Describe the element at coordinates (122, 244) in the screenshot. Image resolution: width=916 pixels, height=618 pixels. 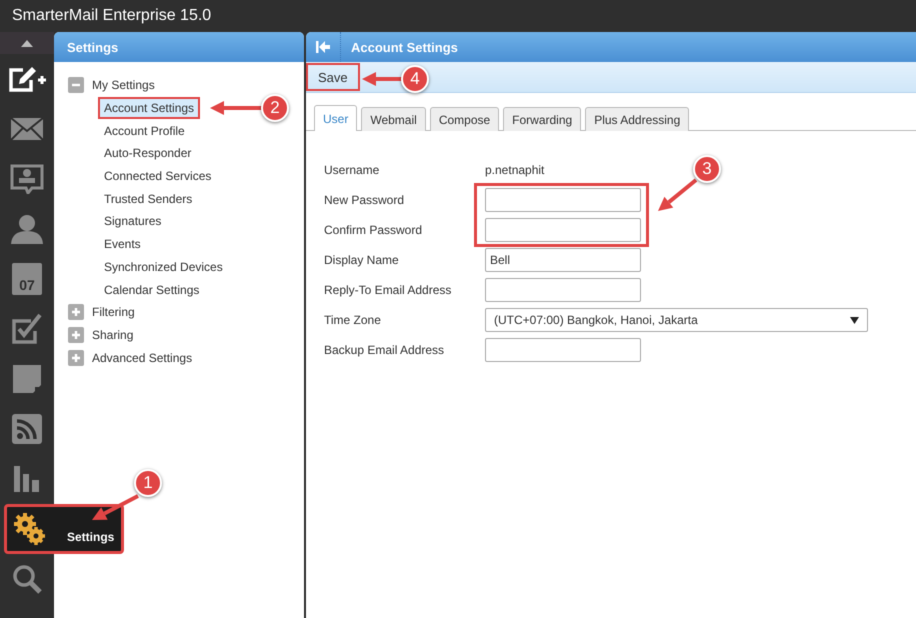
I see `tree-item: Events` at that location.